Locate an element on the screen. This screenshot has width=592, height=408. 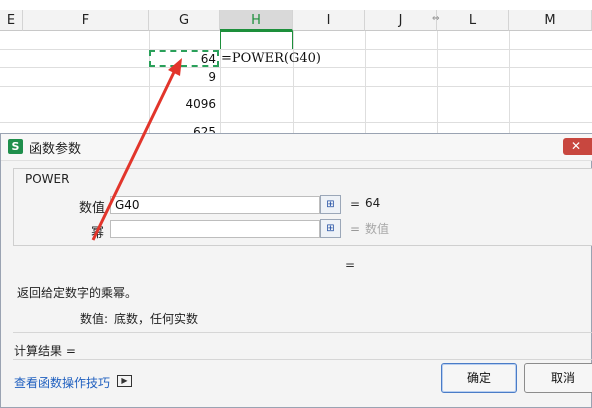
arg-description-name: 数值: is located at coordinates (94, 319).